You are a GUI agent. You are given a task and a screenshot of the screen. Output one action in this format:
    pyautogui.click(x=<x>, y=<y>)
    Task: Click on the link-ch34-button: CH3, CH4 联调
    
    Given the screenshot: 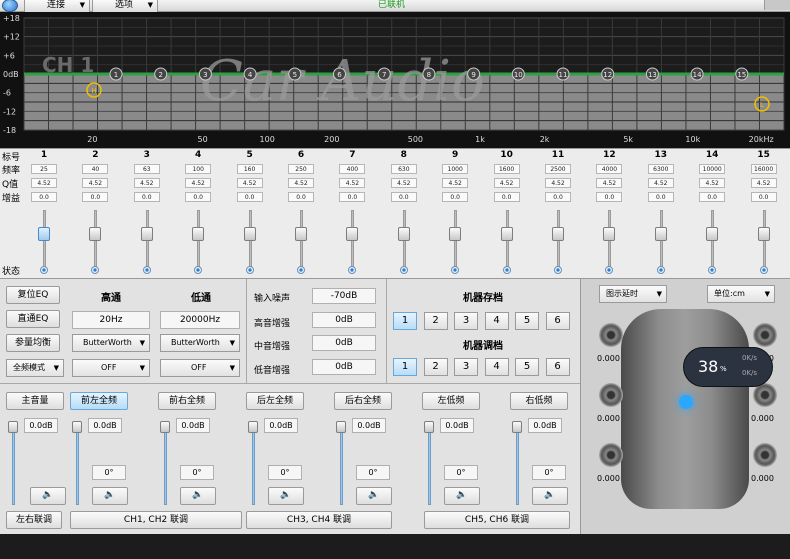 What is the action you would take?
    pyautogui.click(x=319, y=520)
    